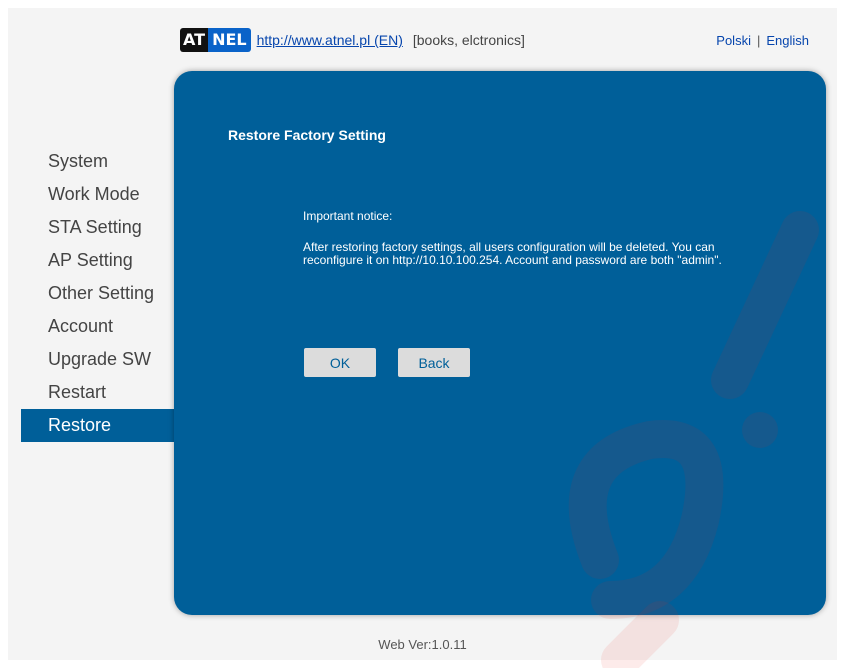 The width and height of the screenshot is (845, 668). Describe the element at coordinates (194, 40) in the screenshot. I see `logo-part-at: AT` at that location.